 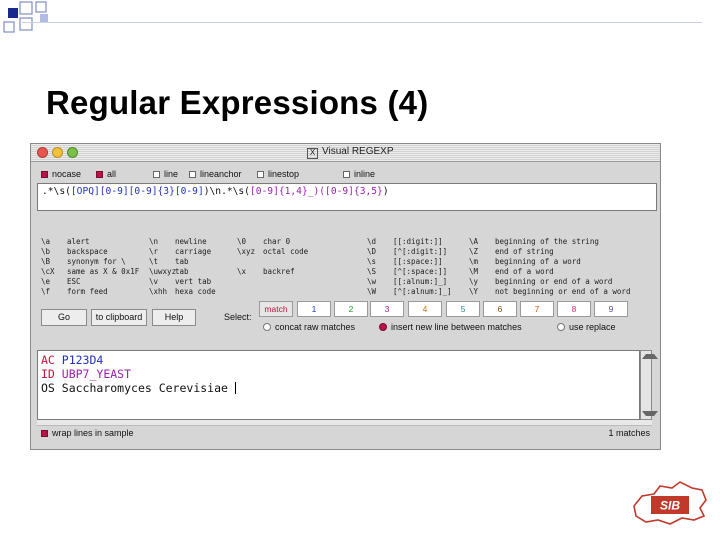 What do you see at coordinates (362, 22) in the screenshot?
I see `header-rule` at bounding box center [362, 22].